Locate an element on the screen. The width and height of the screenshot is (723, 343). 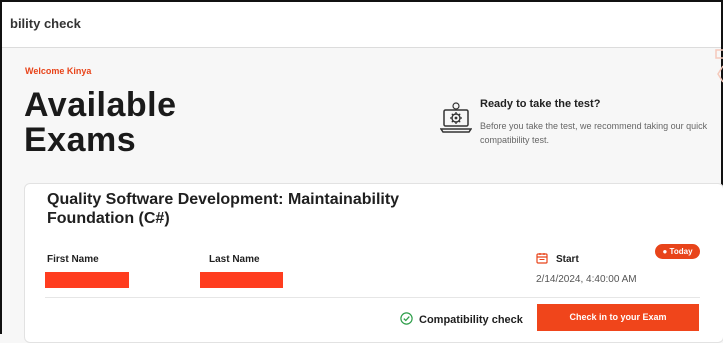
today-badge: ● Today is located at coordinates (677, 251).